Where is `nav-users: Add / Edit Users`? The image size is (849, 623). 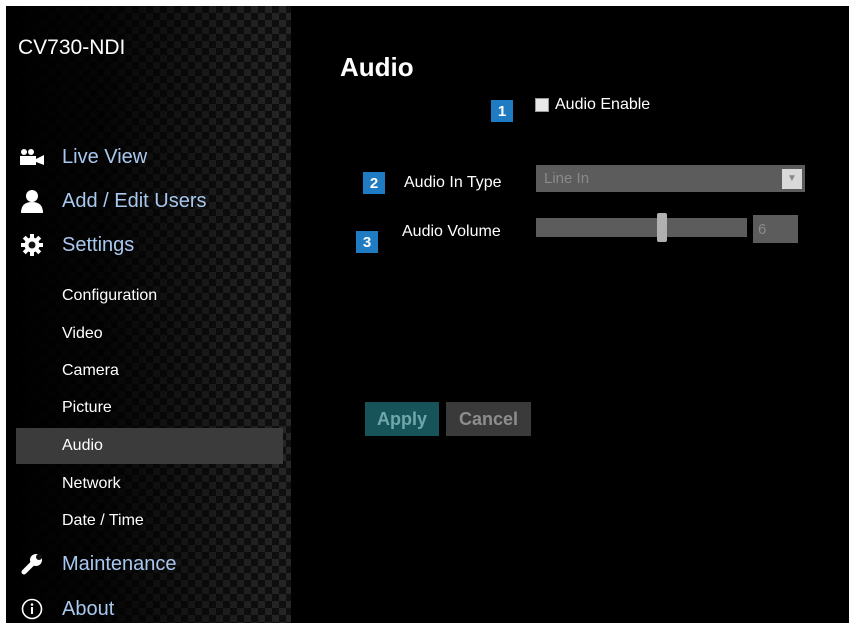
nav-users: Add / Edit Users is located at coordinates (148, 201).